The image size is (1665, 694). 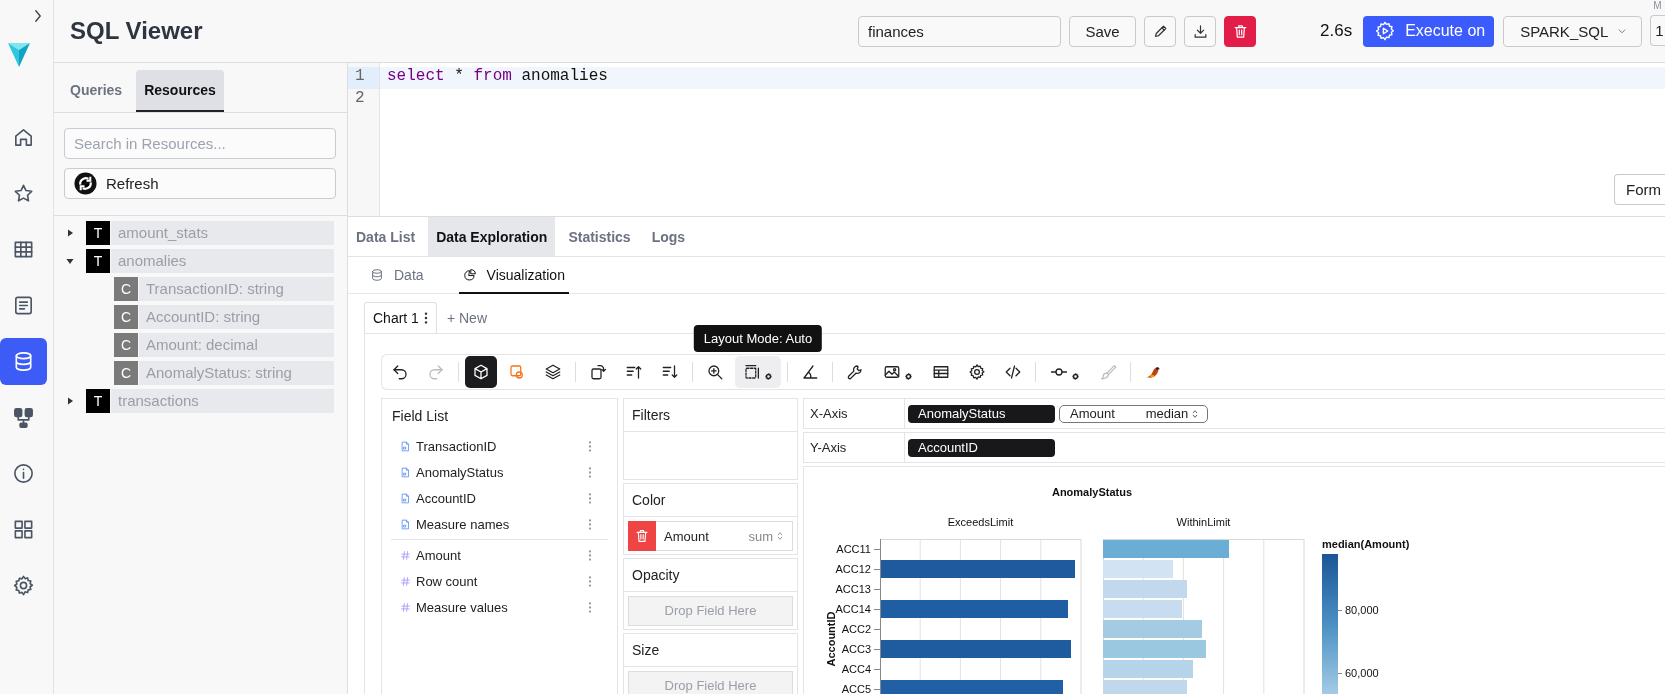 I want to click on field-name: AccountID, so click(x=502, y=498).